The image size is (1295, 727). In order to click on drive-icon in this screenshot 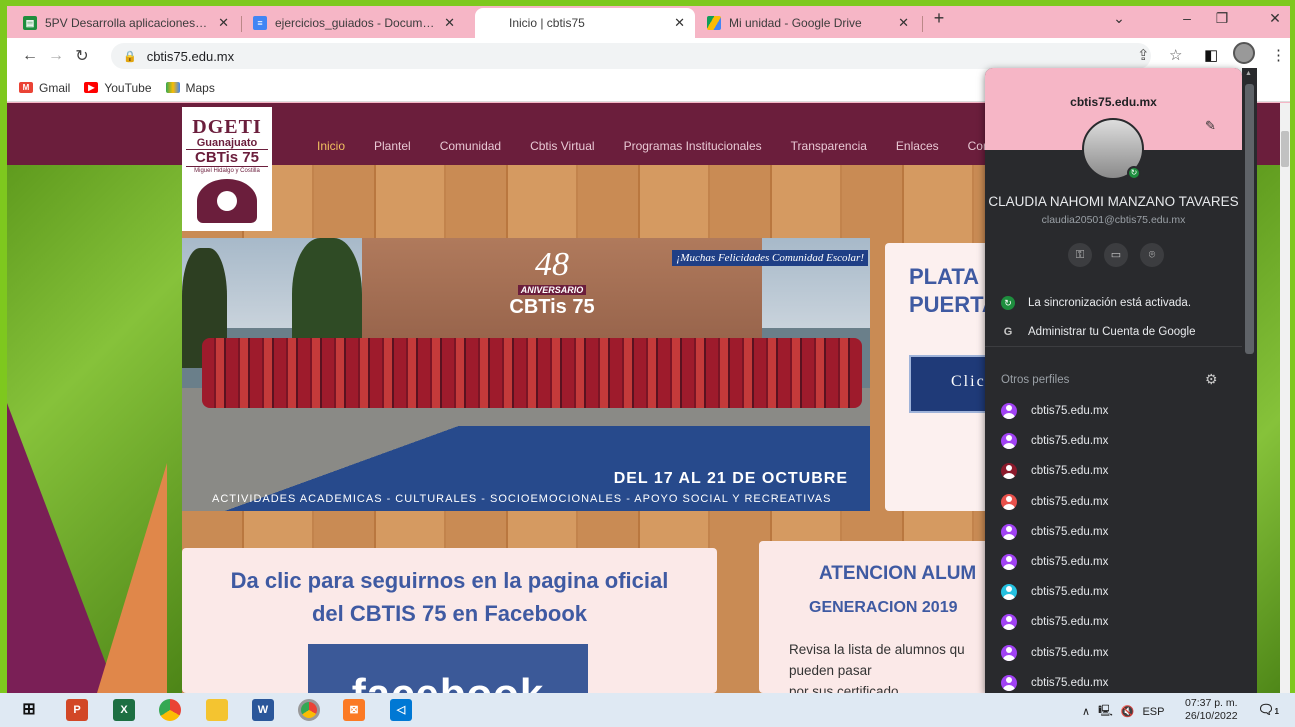, I will do `click(714, 23)`.